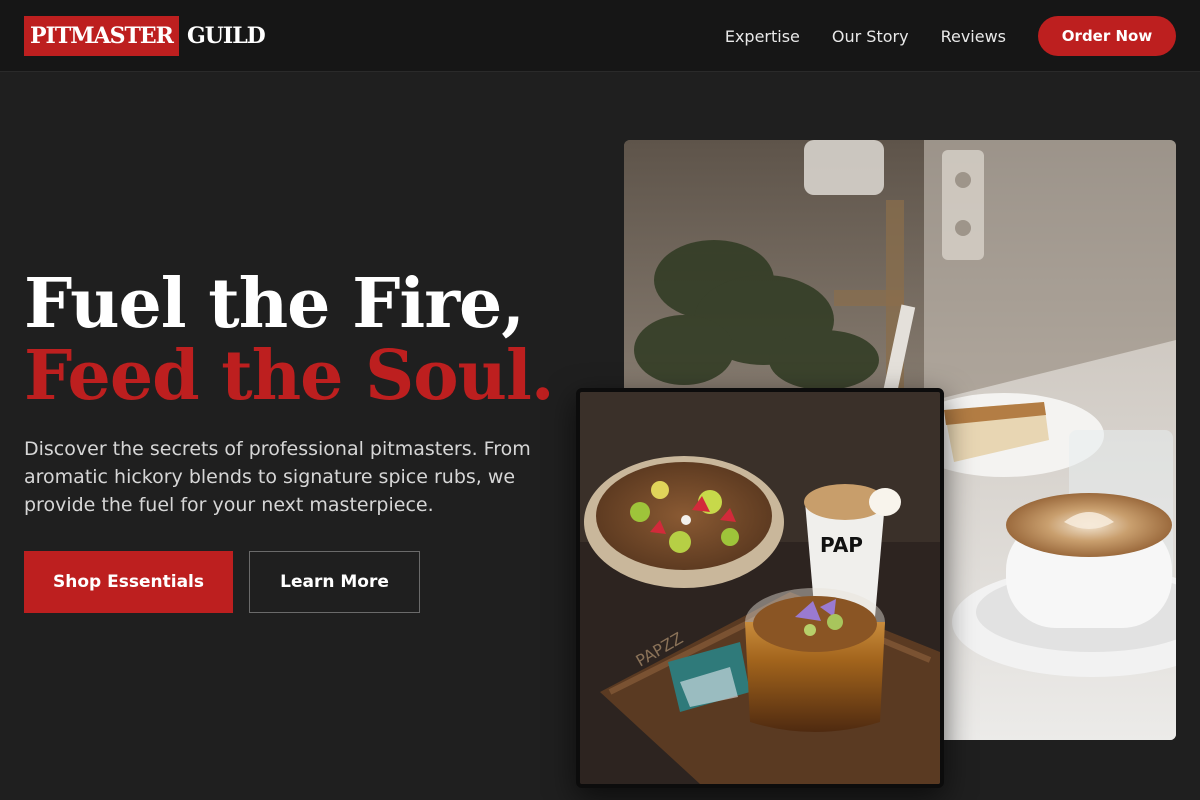 Image resolution: width=1200 pixels, height=800 pixels. What do you see at coordinates (289, 376) in the screenshot?
I see `headline-line-2: Feed the Soul.` at bounding box center [289, 376].